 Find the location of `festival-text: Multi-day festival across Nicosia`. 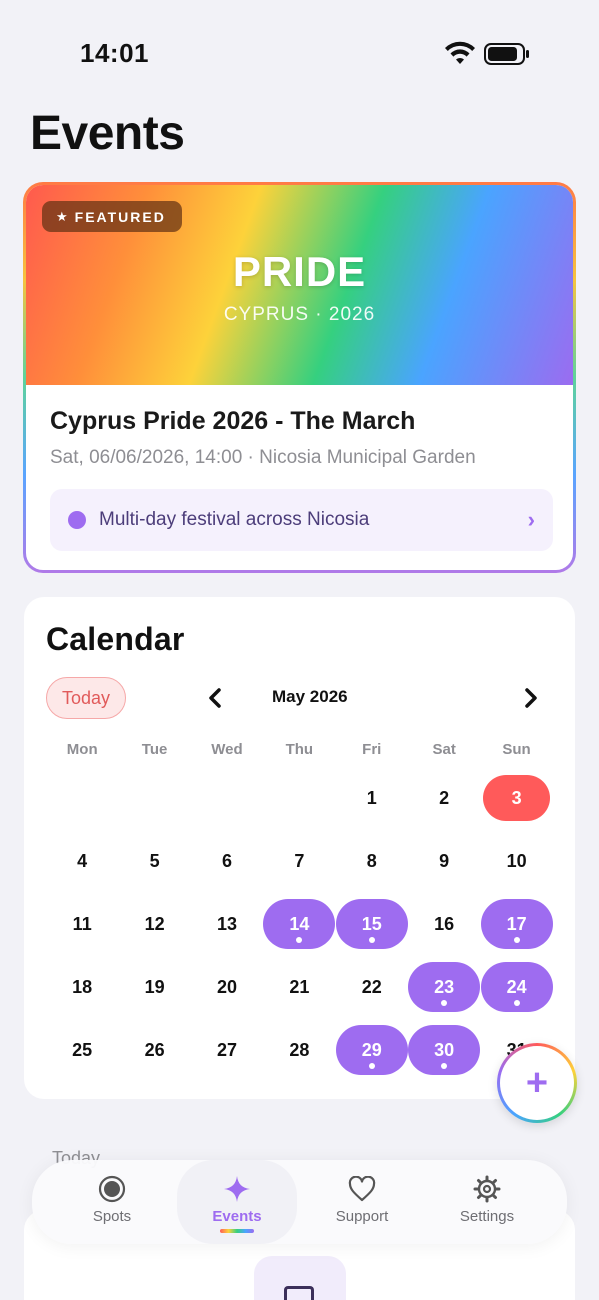

festival-text: Multi-day festival across Nicosia is located at coordinates (234, 519).